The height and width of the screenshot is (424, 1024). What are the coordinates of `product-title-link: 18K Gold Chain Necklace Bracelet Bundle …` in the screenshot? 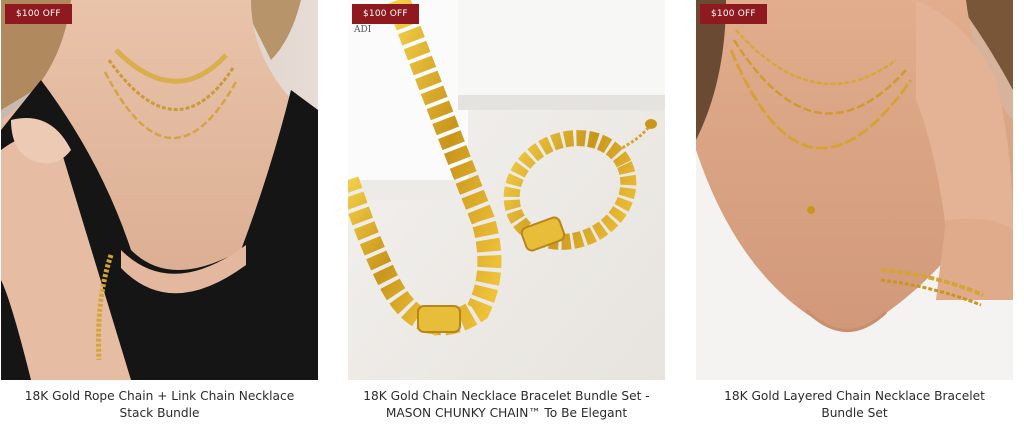 It's located at (506, 405).